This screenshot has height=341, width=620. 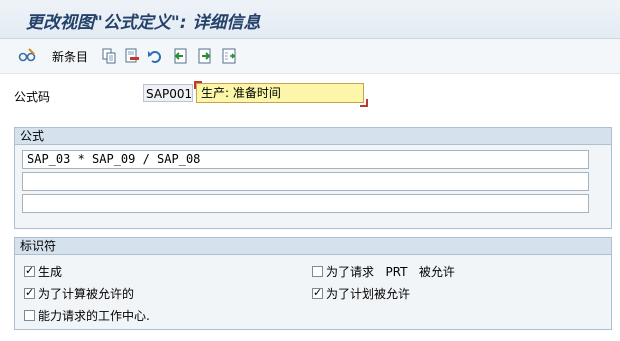 What do you see at coordinates (305, 203) in the screenshot?
I see `formula-line-3-input` at bounding box center [305, 203].